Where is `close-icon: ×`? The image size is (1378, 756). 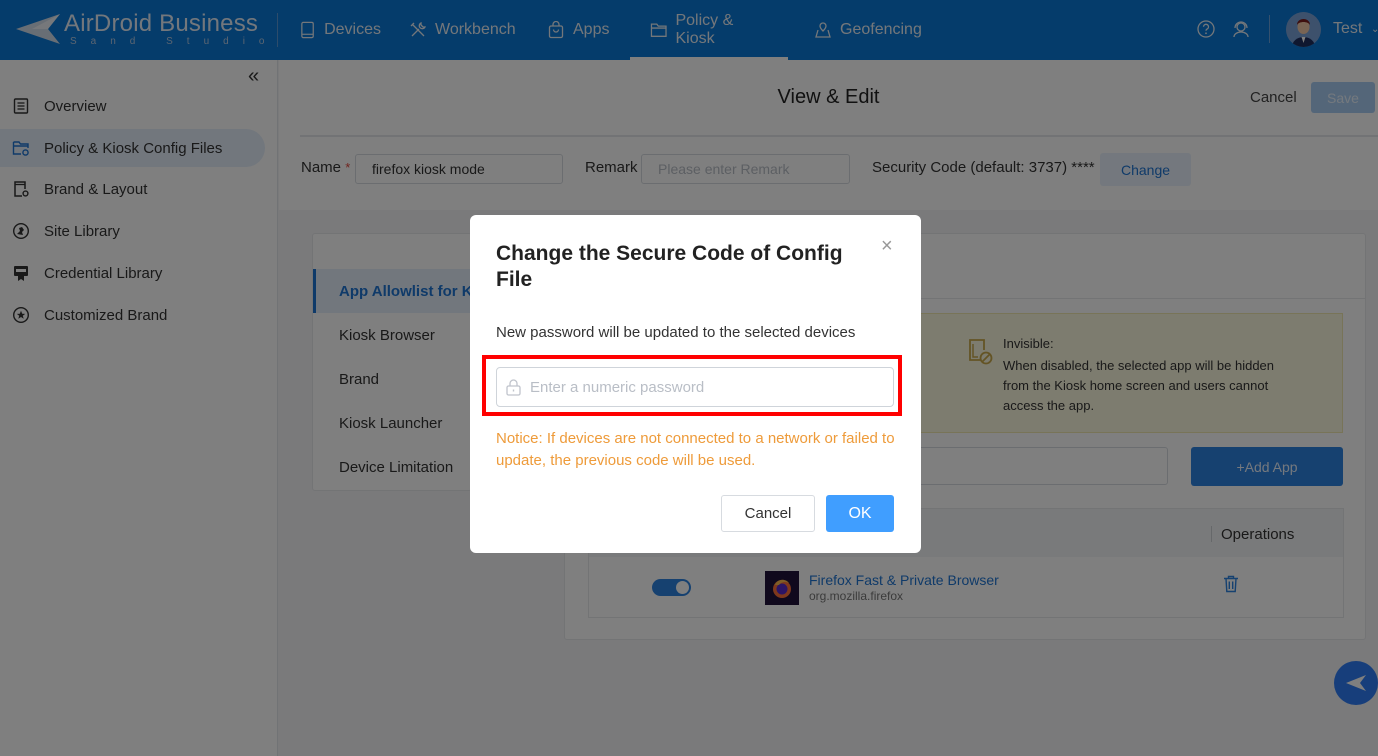 close-icon: × is located at coordinates (887, 246).